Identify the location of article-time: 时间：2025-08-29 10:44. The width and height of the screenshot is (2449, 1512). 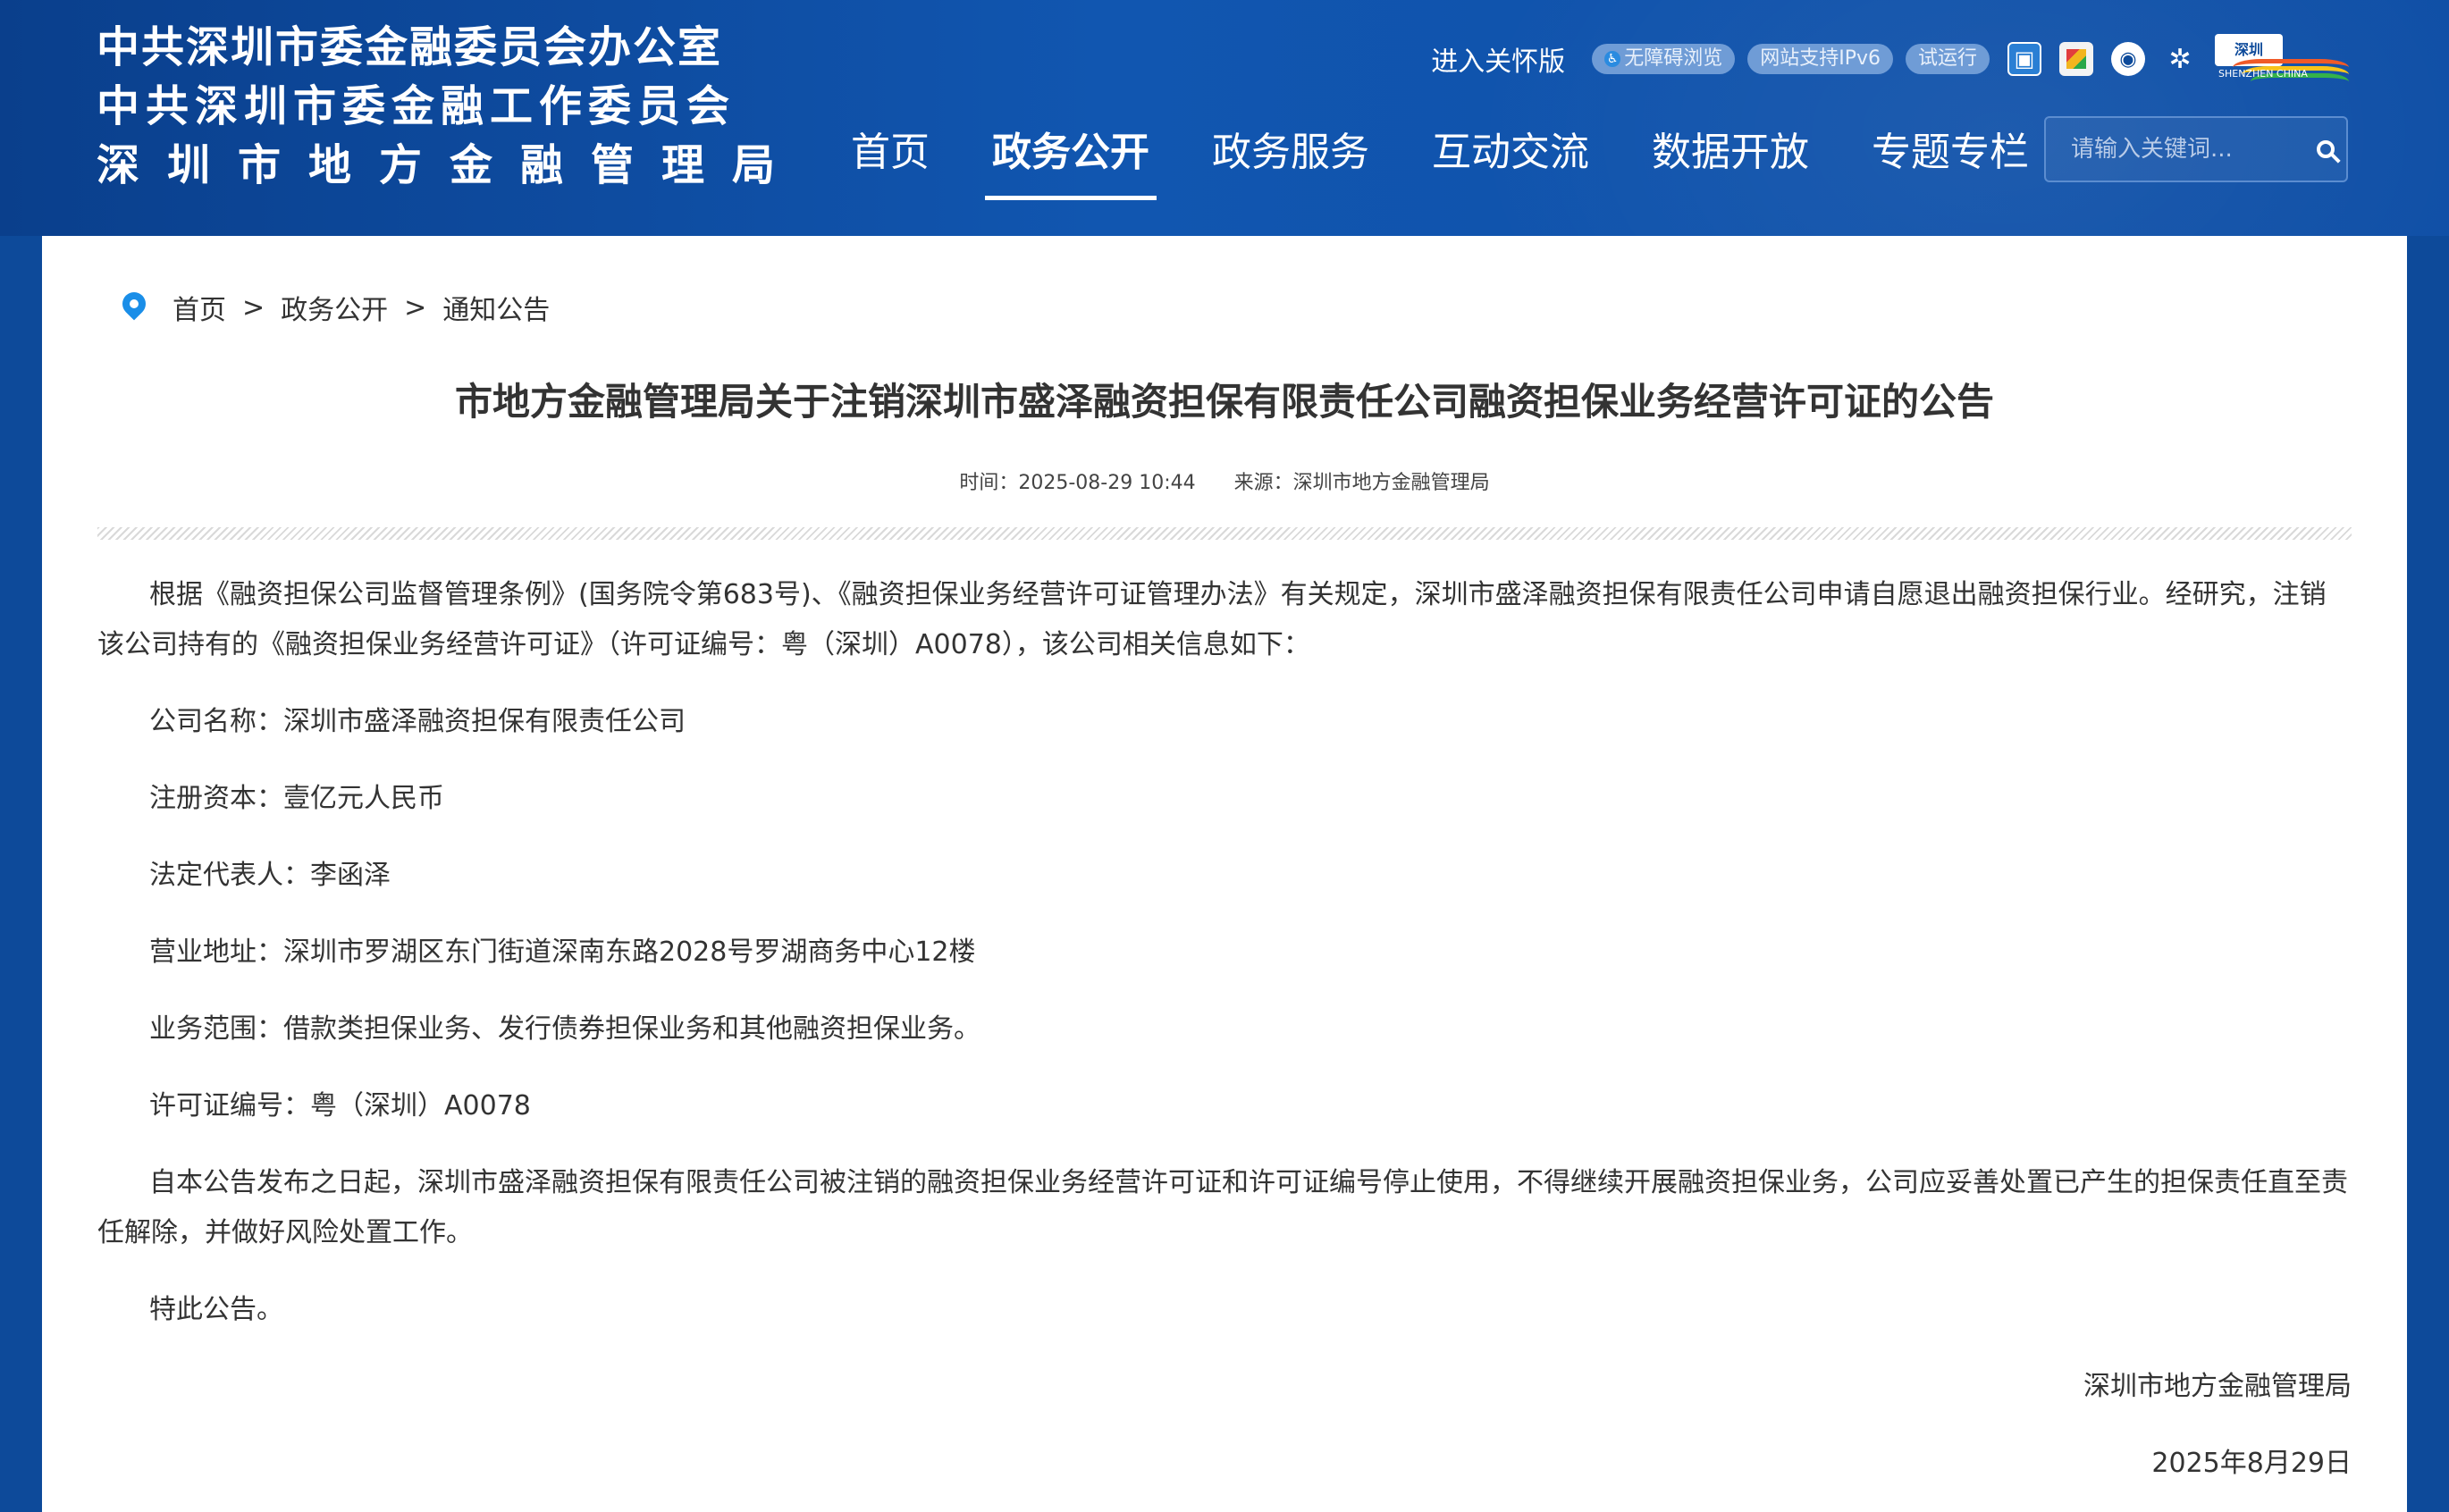
(1077, 483).